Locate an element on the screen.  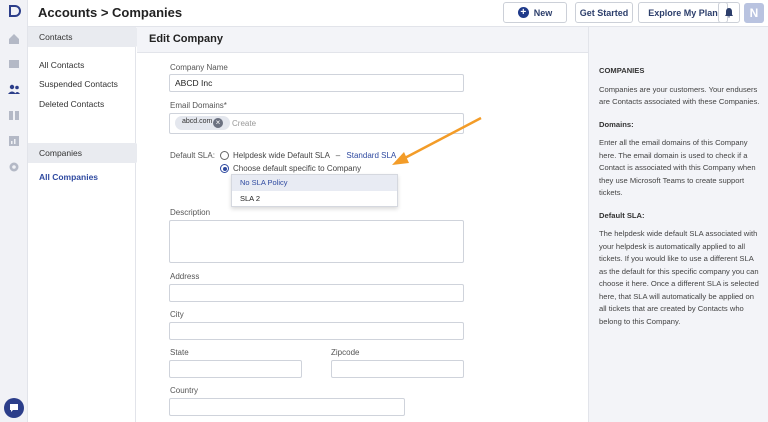
city-input is located at coordinates (316, 331).